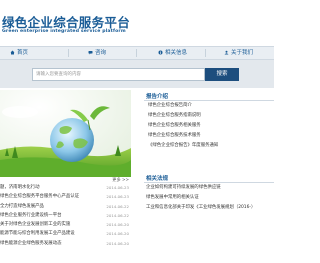 This screenshot has height=263, width=320. I want to click on nav-label: 咨询, so click(101, 53).